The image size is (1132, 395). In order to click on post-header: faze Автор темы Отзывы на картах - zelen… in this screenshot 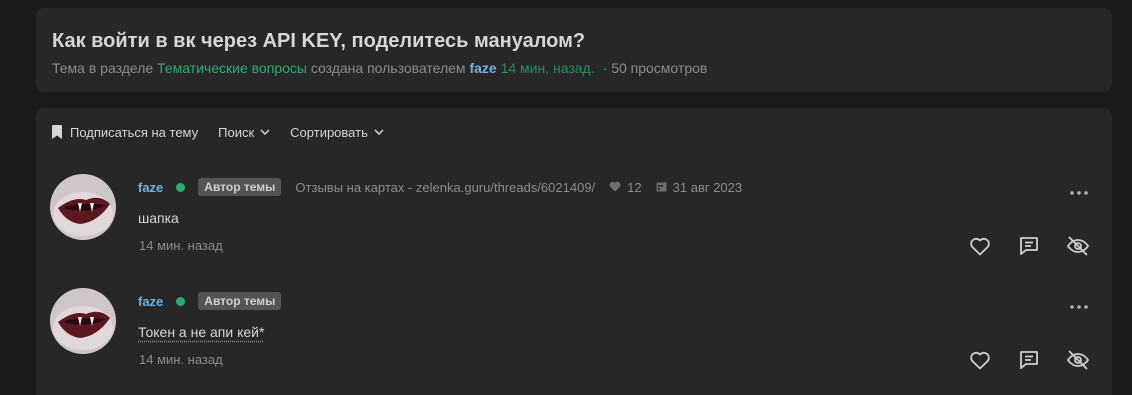, I will do `click(440, 187)`.